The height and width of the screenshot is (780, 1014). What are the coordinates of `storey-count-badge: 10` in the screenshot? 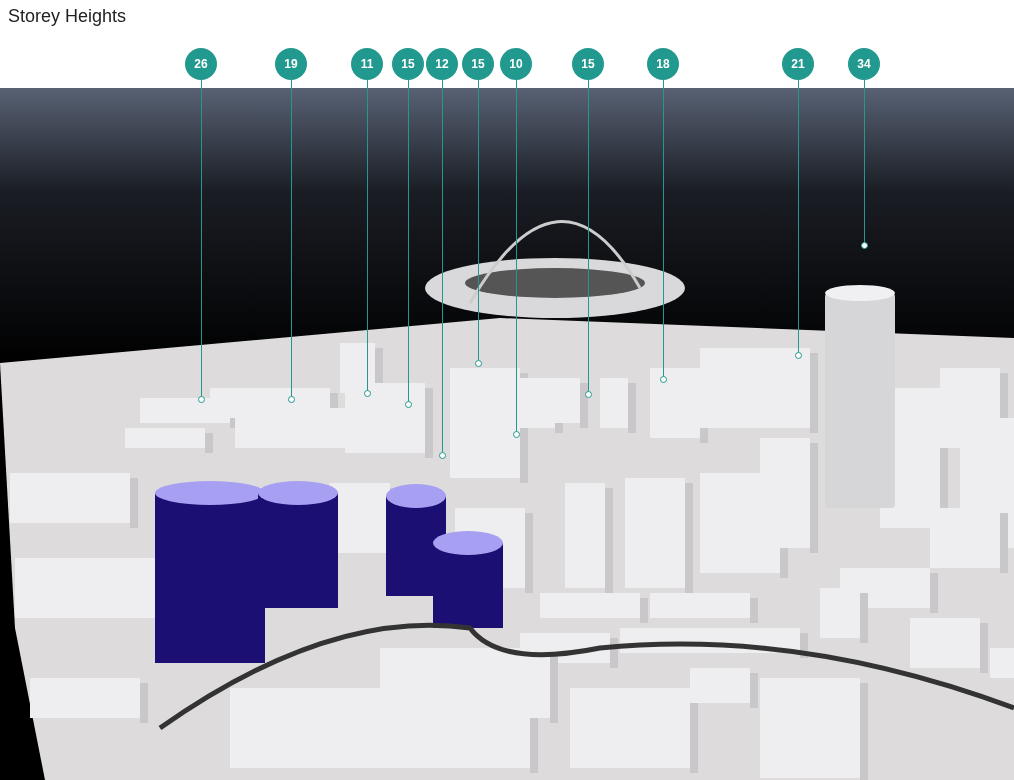 It's located at (516, 64).